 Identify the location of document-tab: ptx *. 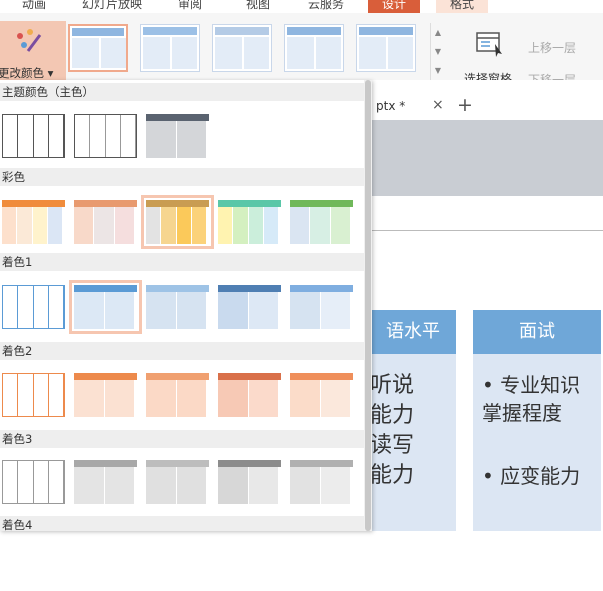
(390, 106).